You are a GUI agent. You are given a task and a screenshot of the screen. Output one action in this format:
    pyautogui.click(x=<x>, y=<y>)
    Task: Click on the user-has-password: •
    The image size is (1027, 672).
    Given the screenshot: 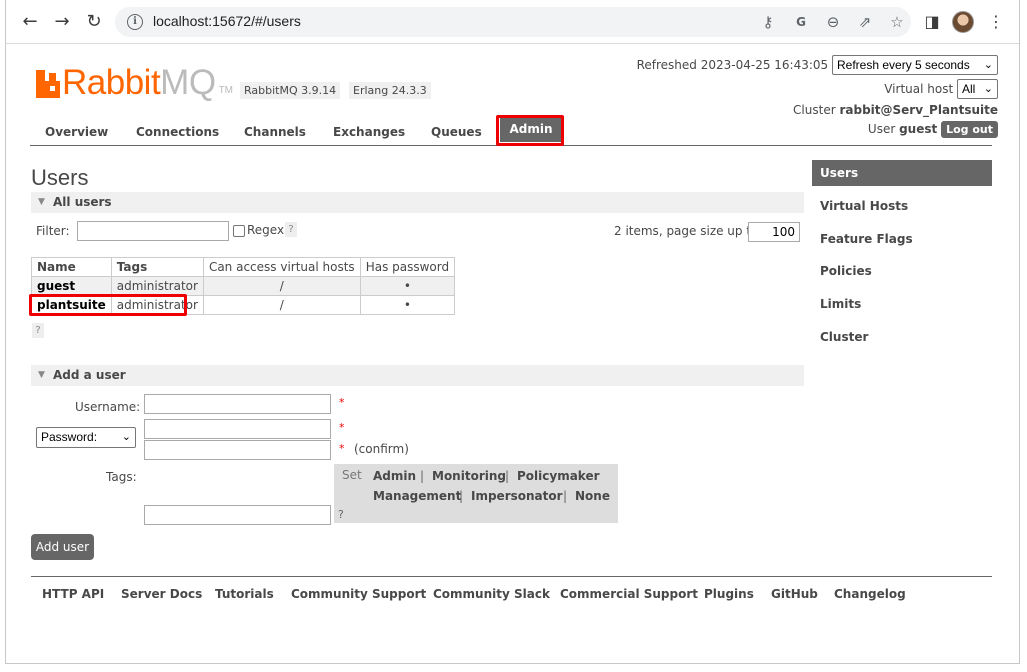 What is the action you would take?
    pyautogui.click(x=407, y=286)
    